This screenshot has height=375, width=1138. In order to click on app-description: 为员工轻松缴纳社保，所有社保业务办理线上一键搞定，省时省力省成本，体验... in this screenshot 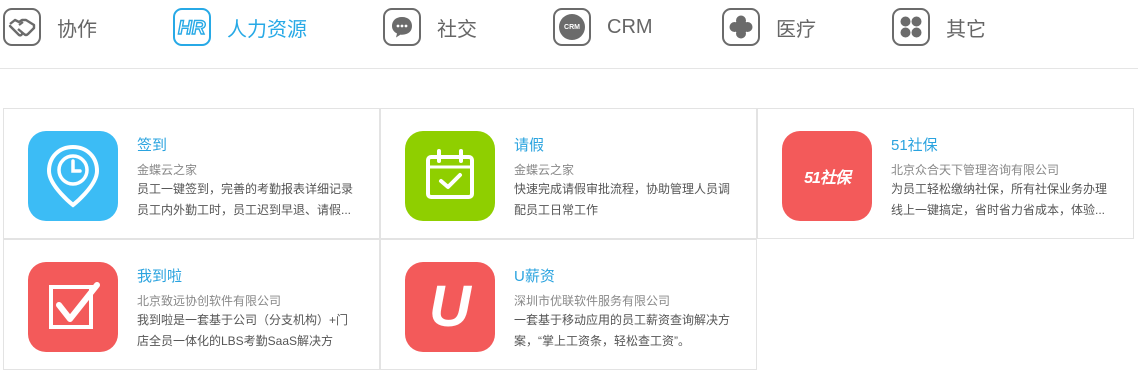, I will do `click(999, 199)`.